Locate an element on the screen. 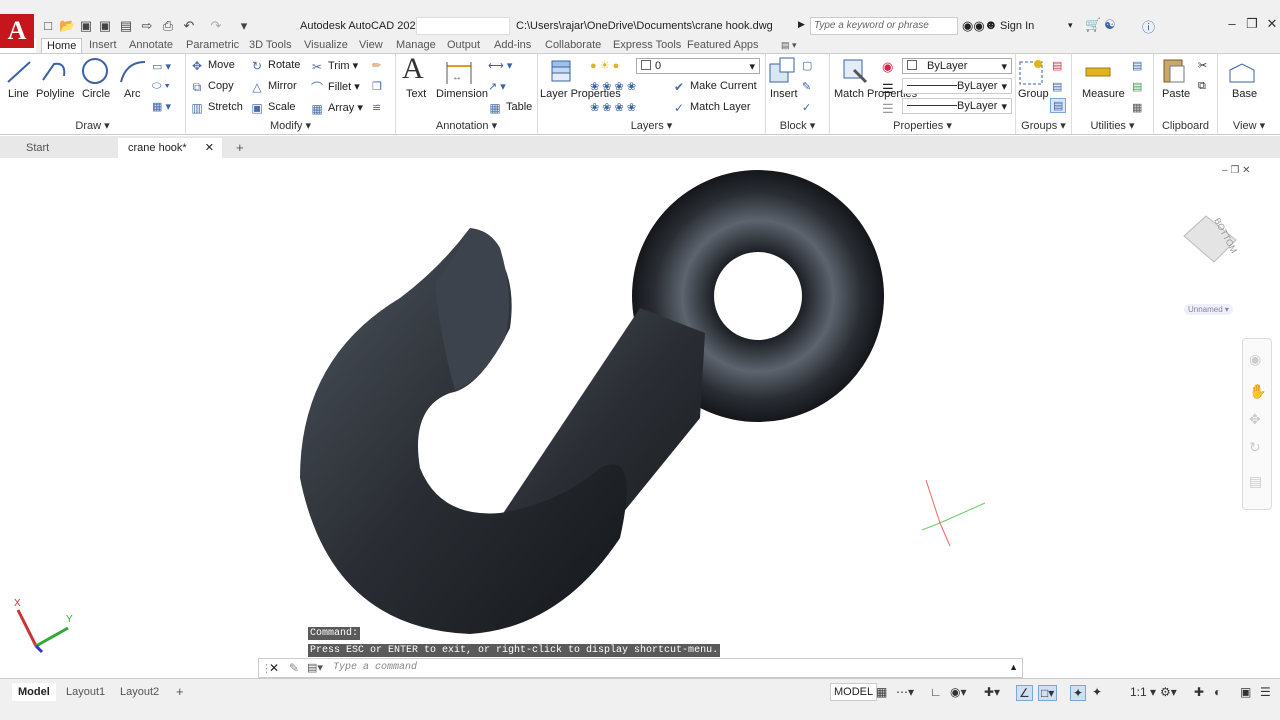  ungroup-icon: ▤ is located at coordinates (1057, 65).